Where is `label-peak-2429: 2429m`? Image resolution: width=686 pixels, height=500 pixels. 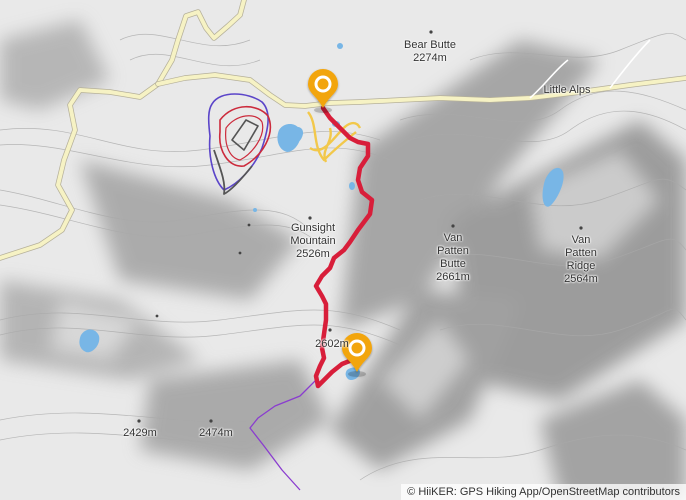 label-peak-2429: 2429m is located at coordinates (140, 433).